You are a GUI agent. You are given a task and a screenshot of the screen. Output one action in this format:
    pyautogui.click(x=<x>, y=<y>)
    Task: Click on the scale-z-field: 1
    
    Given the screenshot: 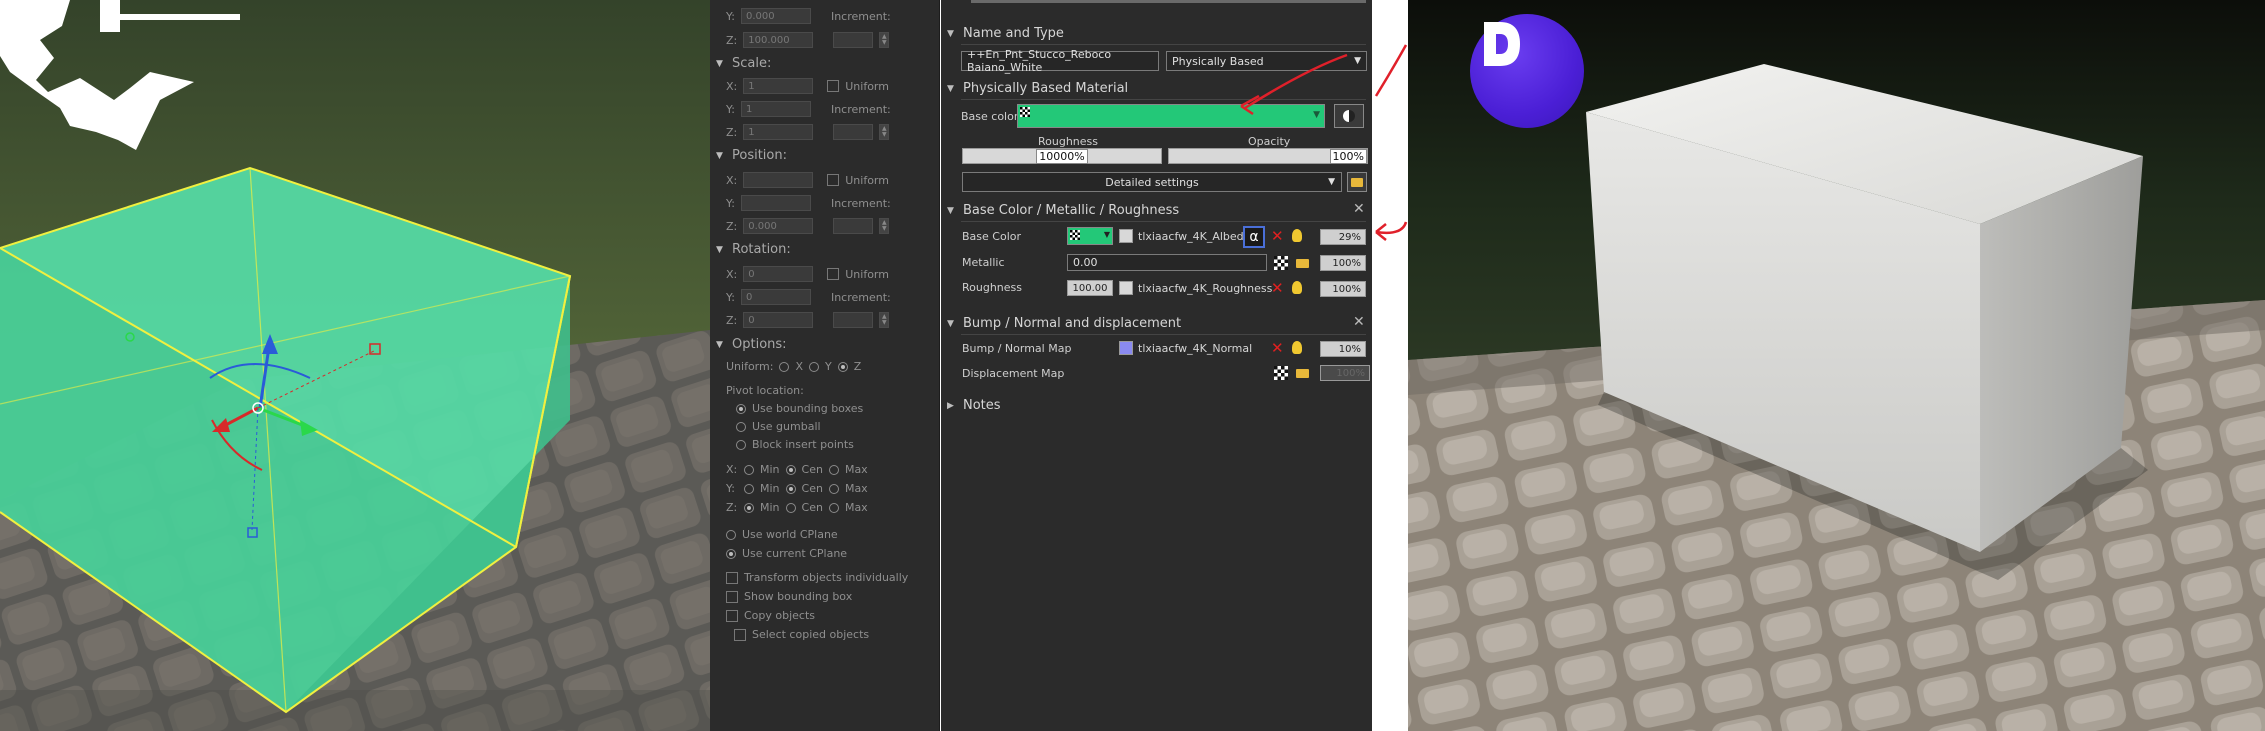 What is the action you would take?
    pyautogui.click(x=778, y=132)
    